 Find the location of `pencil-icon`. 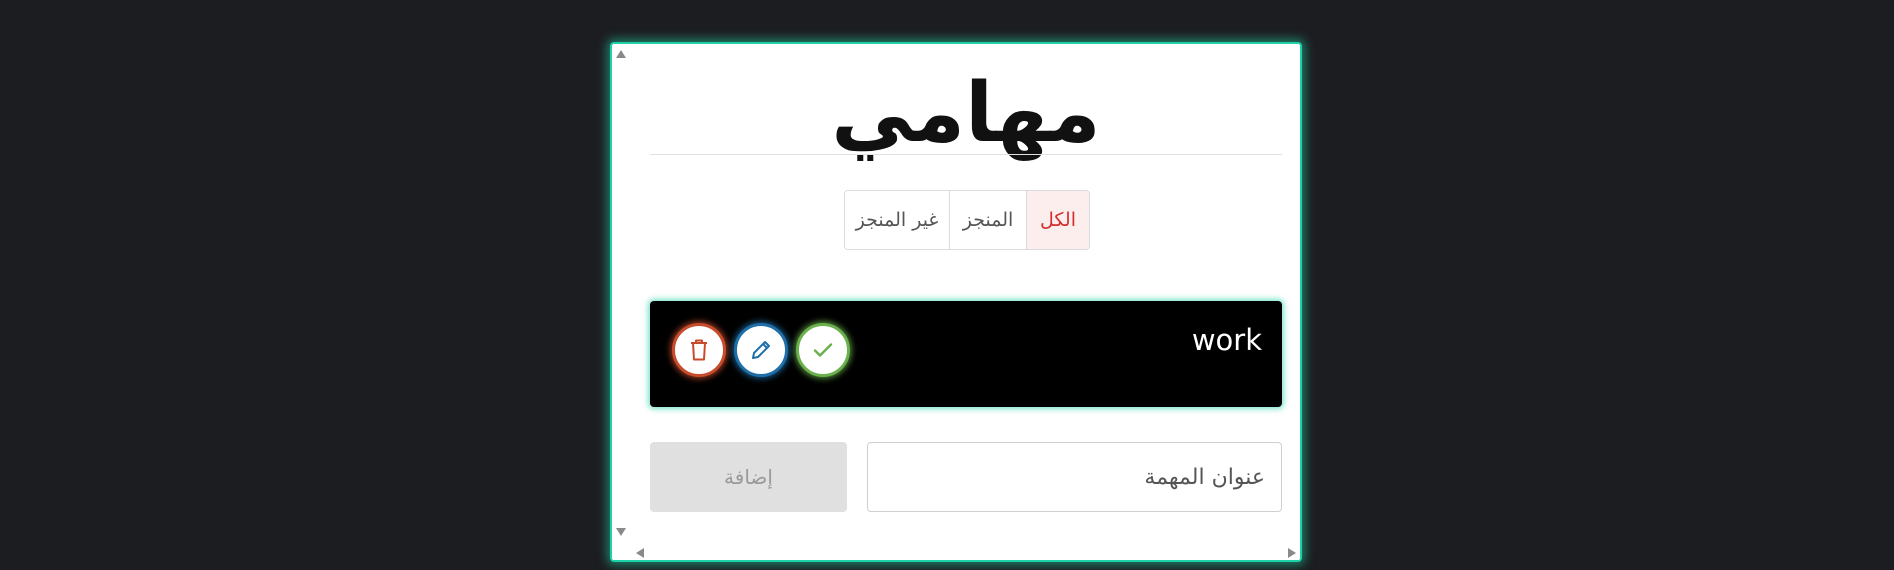

pencil-icon is located at coordinates (761, 350).